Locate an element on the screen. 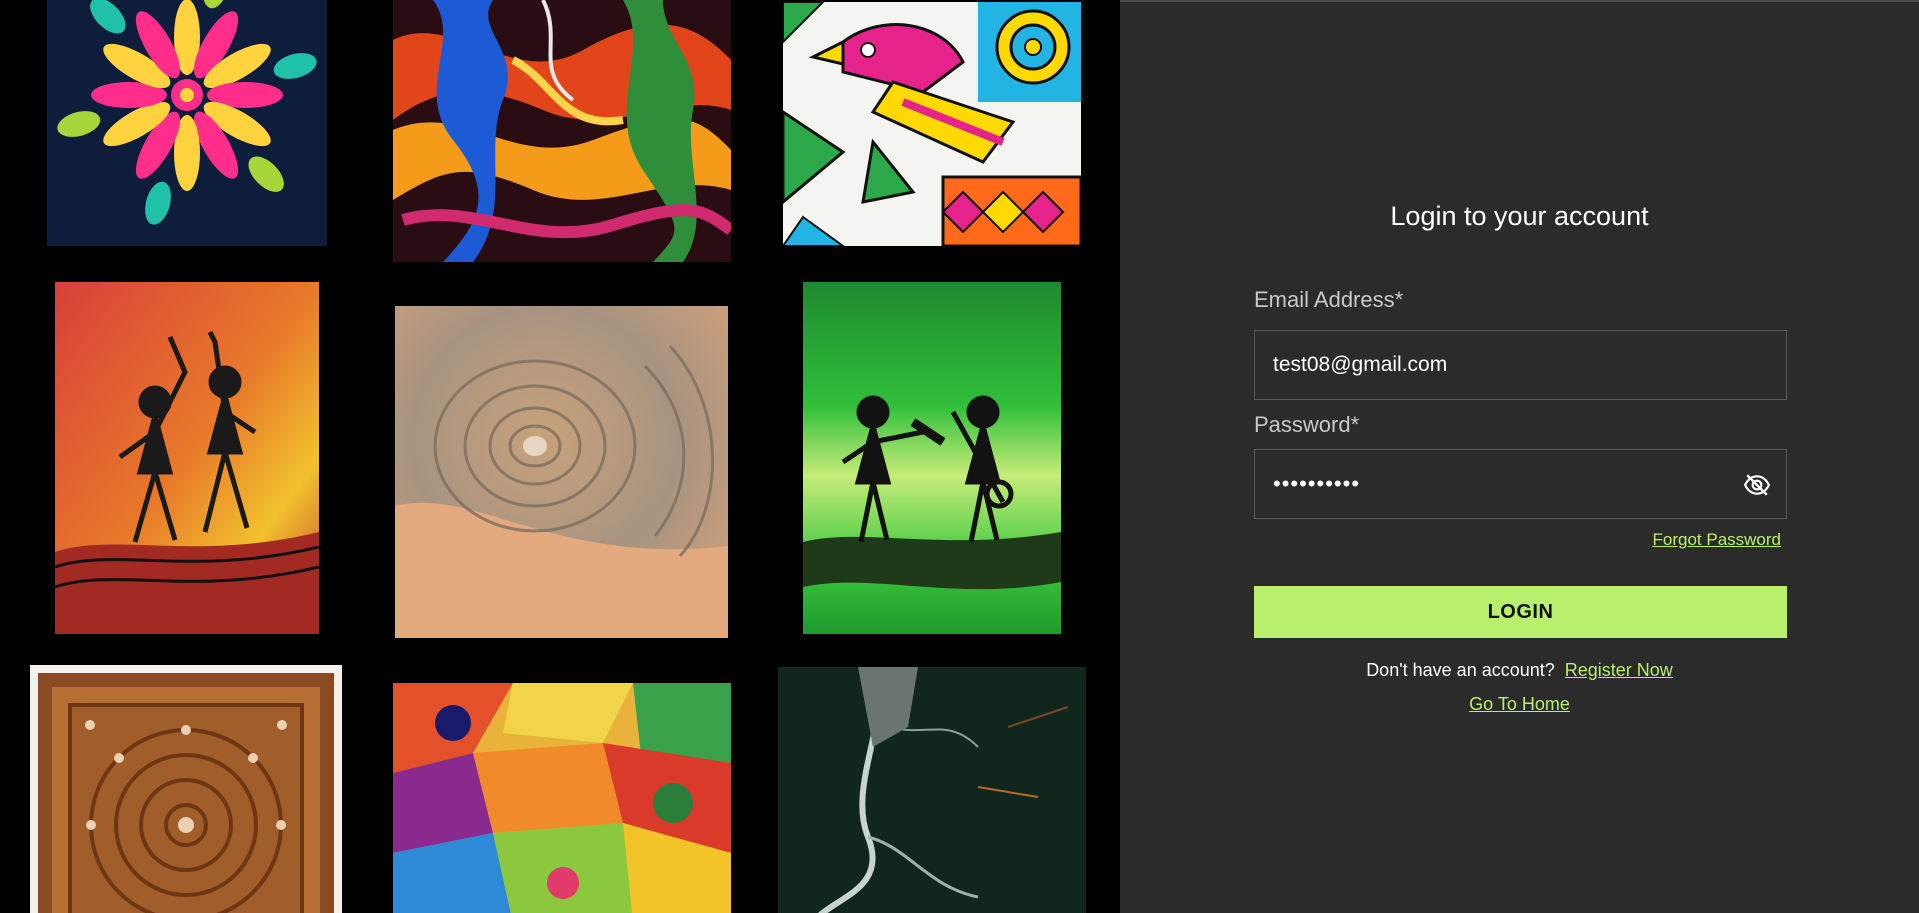  eye-off-icon is located at coordinates (1757, 485).